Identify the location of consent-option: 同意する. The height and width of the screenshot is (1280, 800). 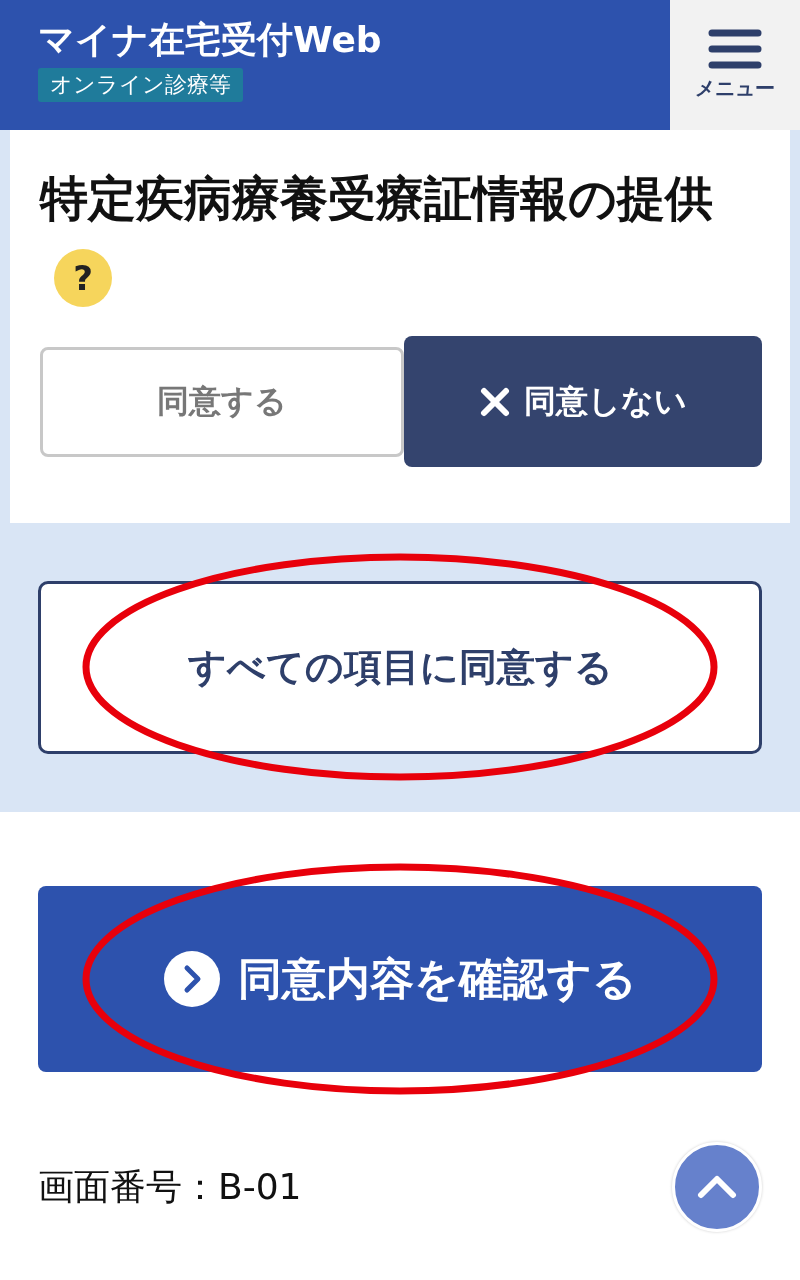
(222, 401).